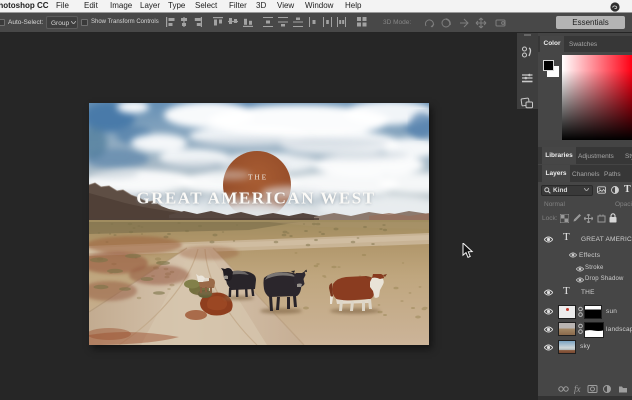  What do you see at coordinates (577, 389) in the screenshot?
I see `svg-text: fx` at bounding box center [577, 389].